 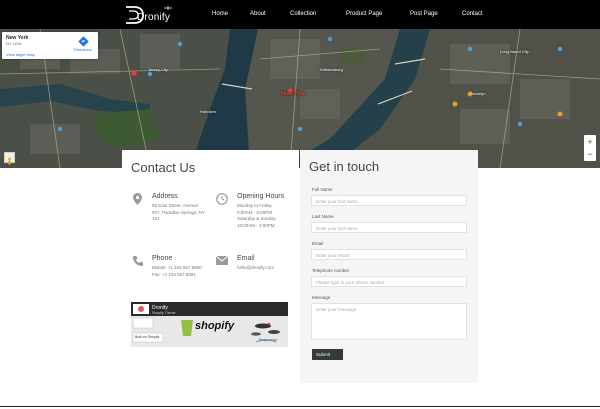 I want to click on footer-divider, so click(x=300, y=406).